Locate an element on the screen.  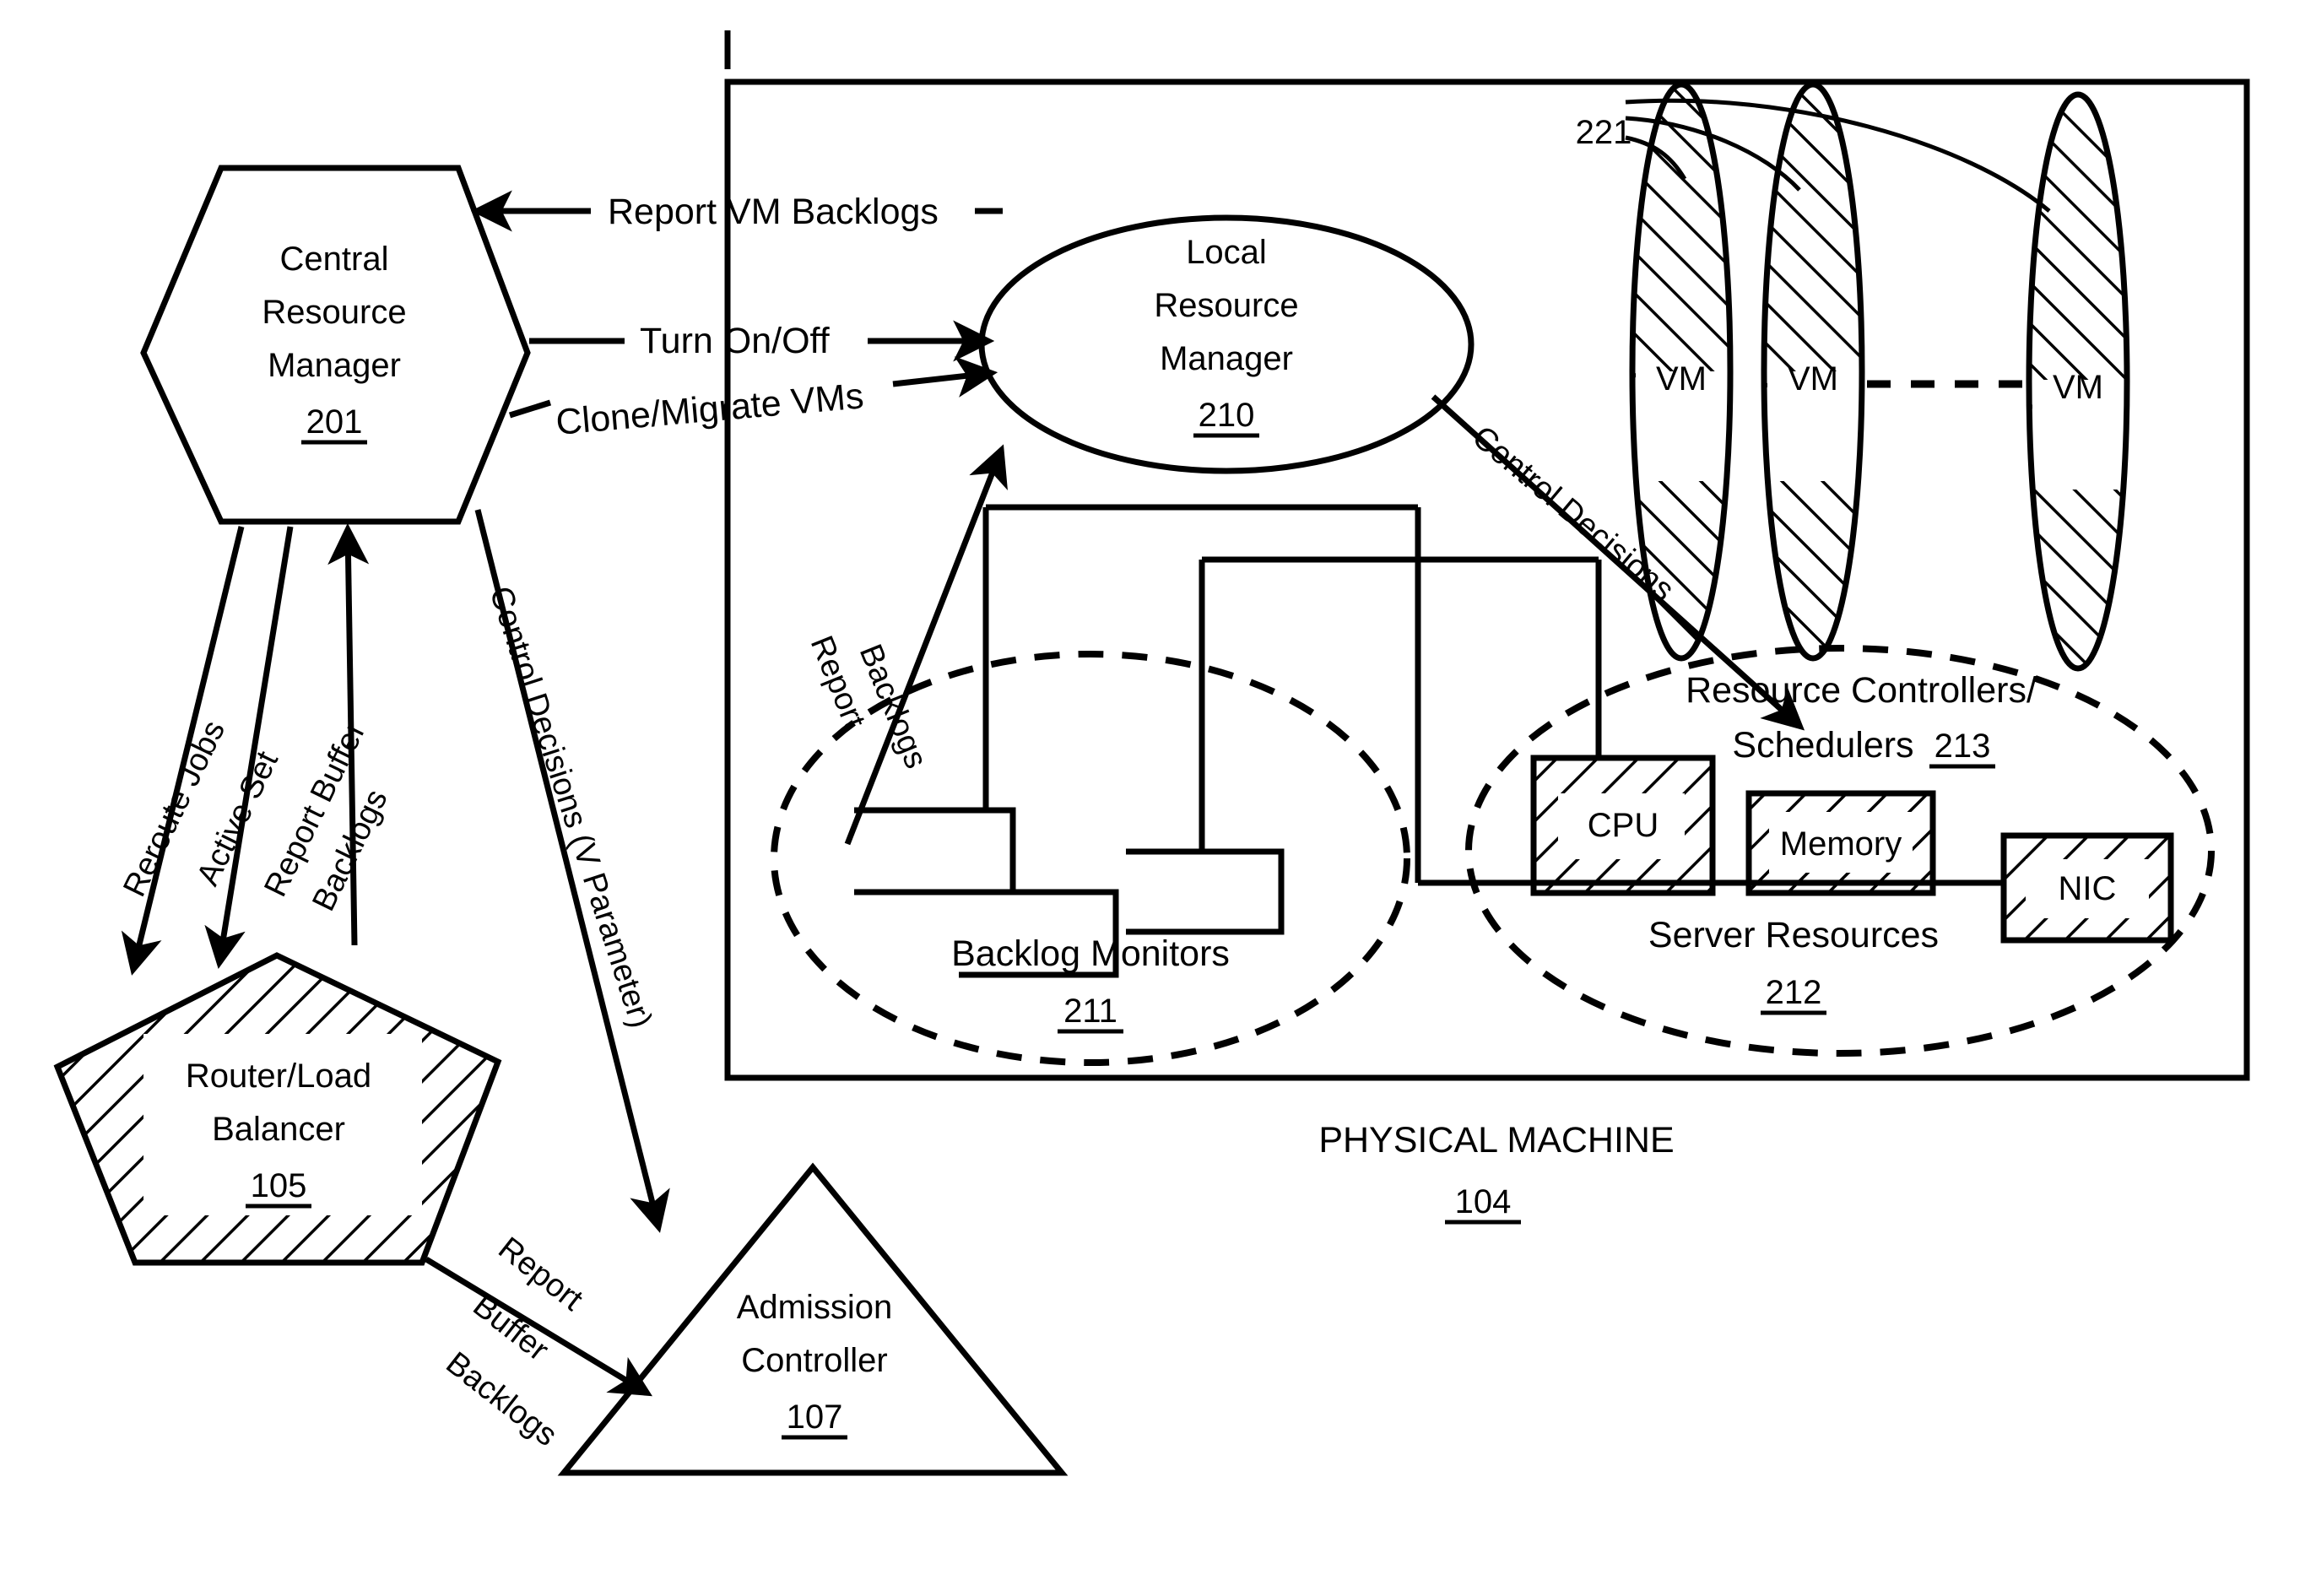
edge-label-clone-migrate-vms: Clone/Migrate VMs is located at coordinates (710, 409).